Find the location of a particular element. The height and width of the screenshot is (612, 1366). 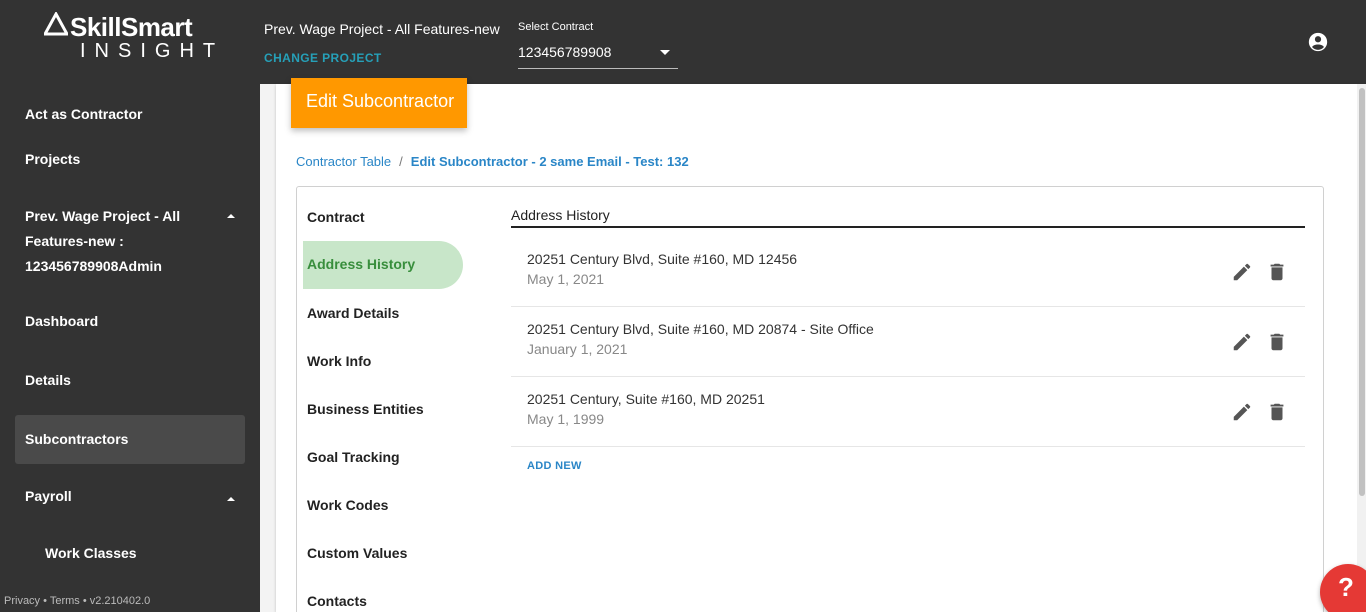

address-date: January 1, 2021 is located at coordinates (577, 349).